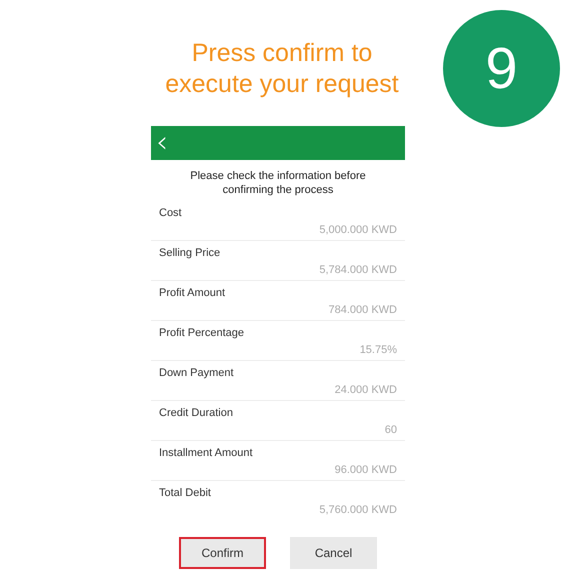 The height and width of the screenshot is (580, 580). Describe the element at coordinates (501, 68) in the screenshot. I see `step-number-badge: 9` at that location.